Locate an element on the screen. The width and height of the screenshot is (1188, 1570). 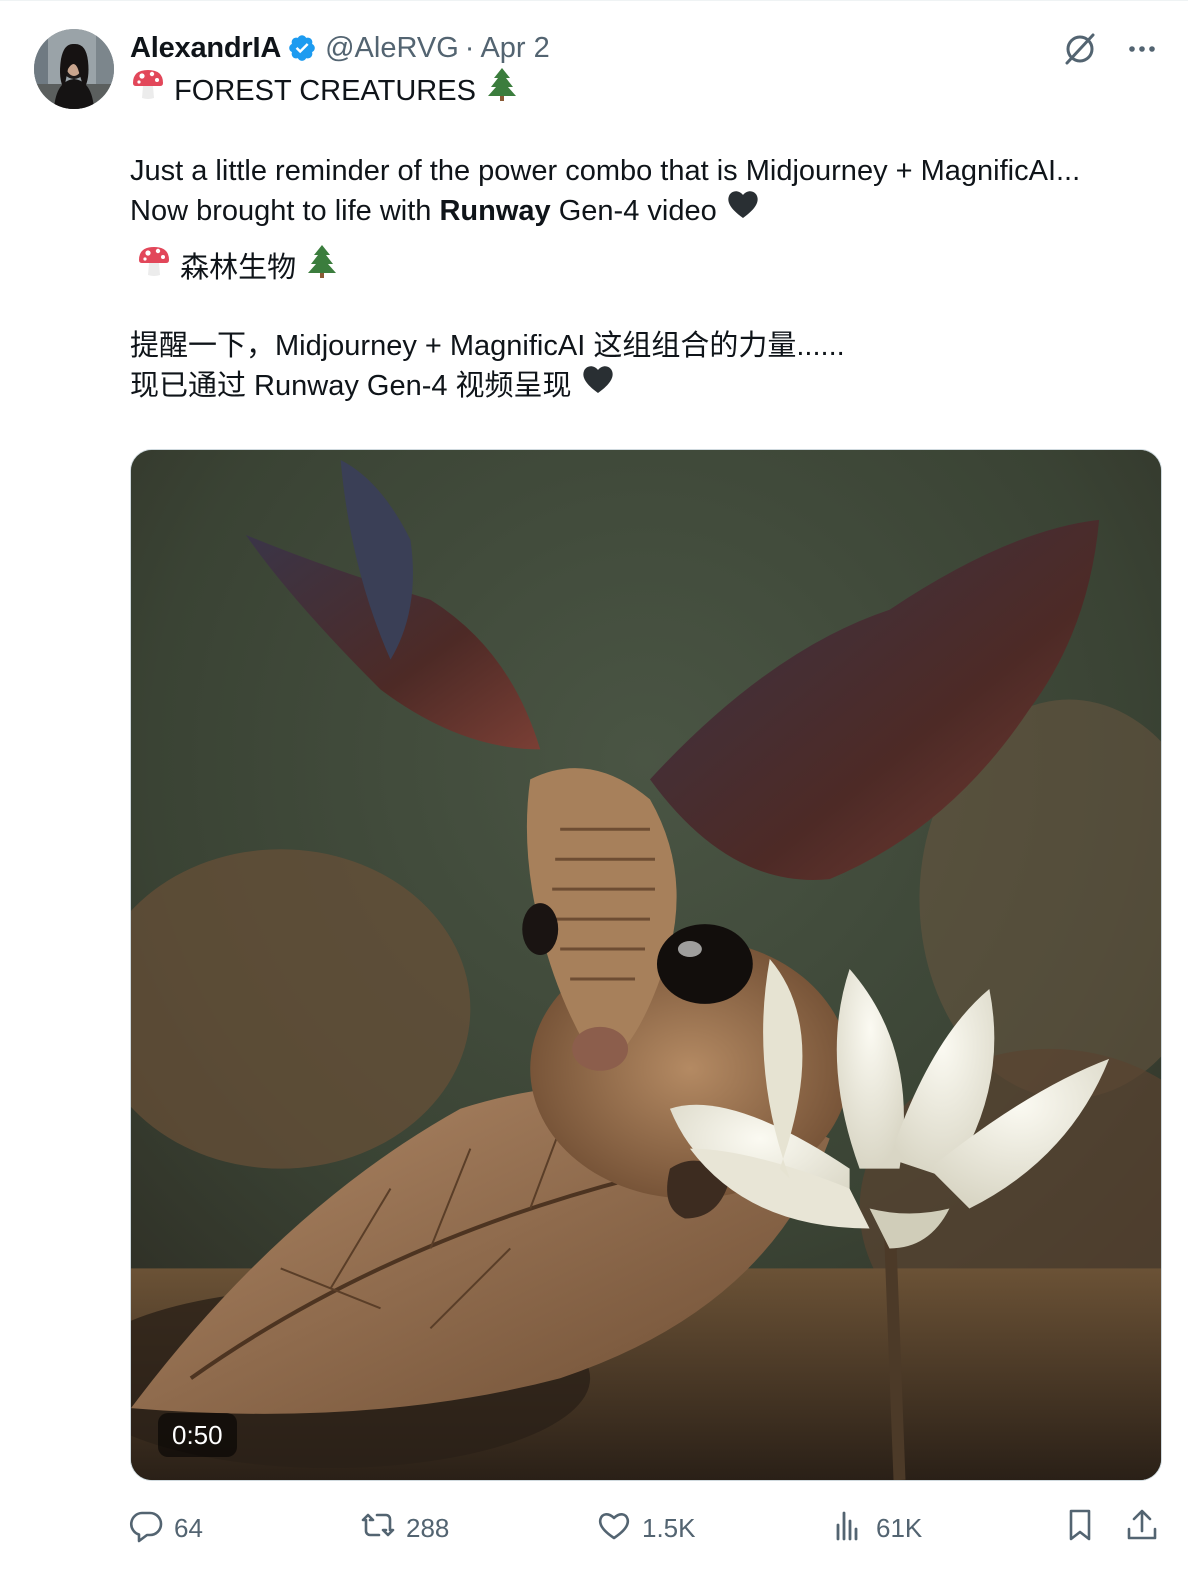
bookmark-icon is located at coordinates (1080, 1528).